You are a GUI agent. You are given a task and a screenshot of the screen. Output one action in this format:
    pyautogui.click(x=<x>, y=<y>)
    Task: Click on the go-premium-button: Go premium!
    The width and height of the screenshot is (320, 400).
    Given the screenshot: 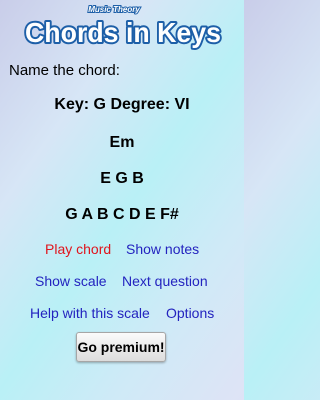 What is the action you would take?
    pyautogui.click(x=121, y=347)
    